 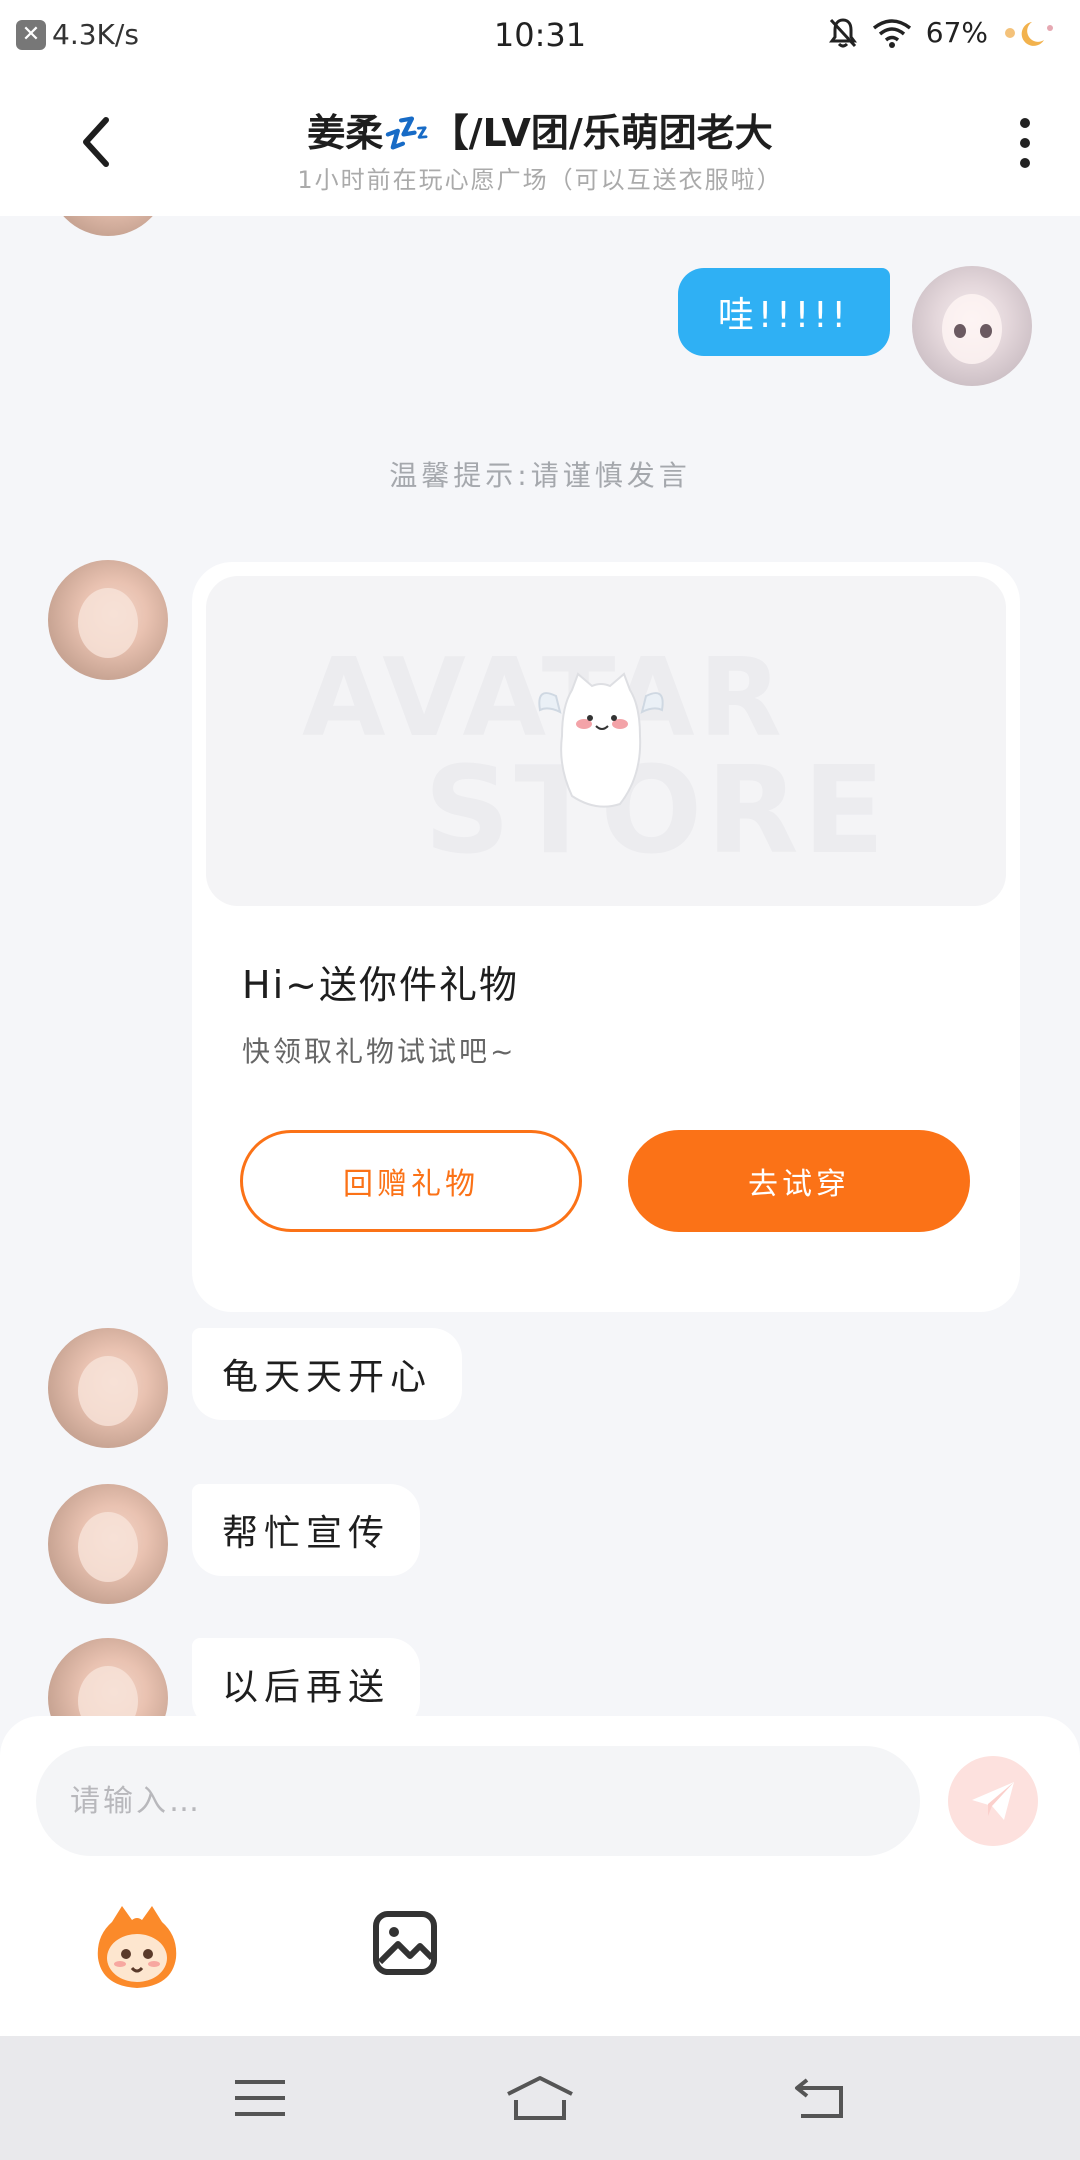 What do you see at coordinates (327, 1374) in the screenshot?
I see `incoming-message: 龟天天开心` at bounding box center [327, 1374].